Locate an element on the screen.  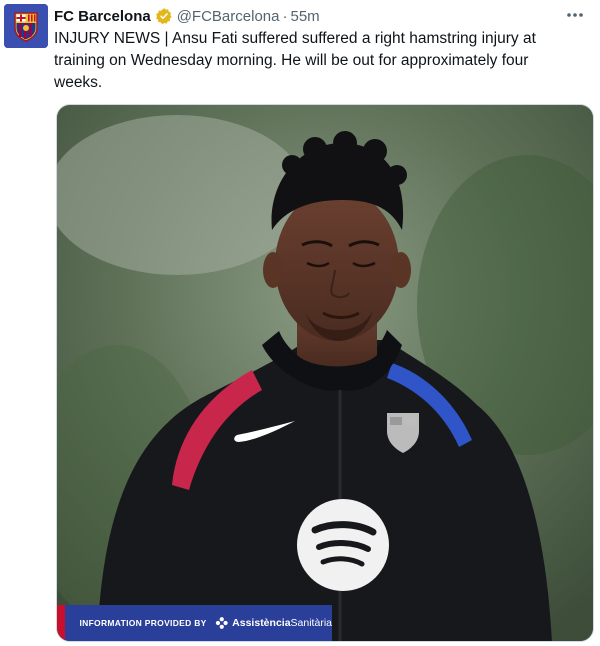
fc-barcelona-crest-icon is located at coordinates (26, 26).